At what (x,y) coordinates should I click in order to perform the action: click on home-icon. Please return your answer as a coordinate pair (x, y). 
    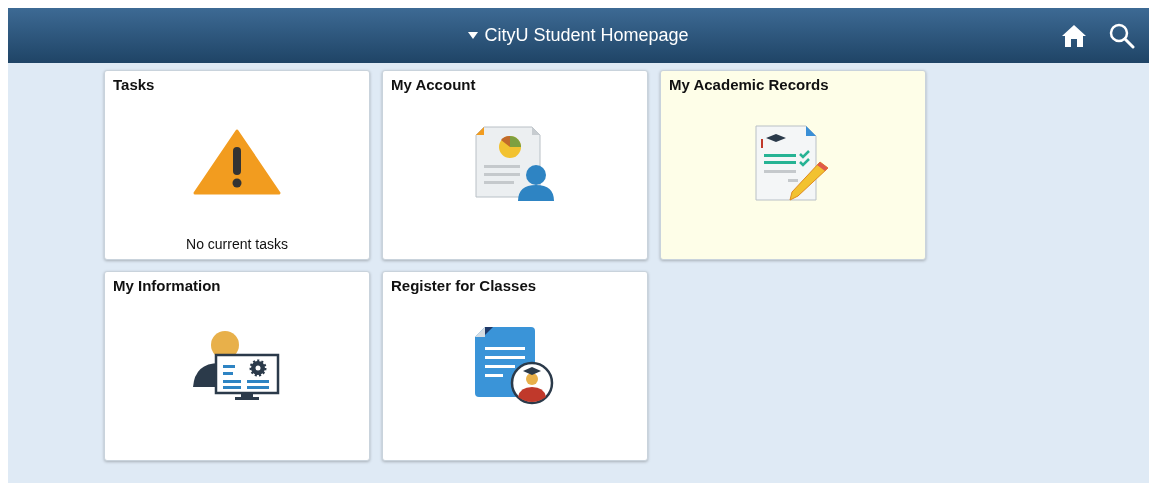
    Looking at the image, I should click on (1074, 35).